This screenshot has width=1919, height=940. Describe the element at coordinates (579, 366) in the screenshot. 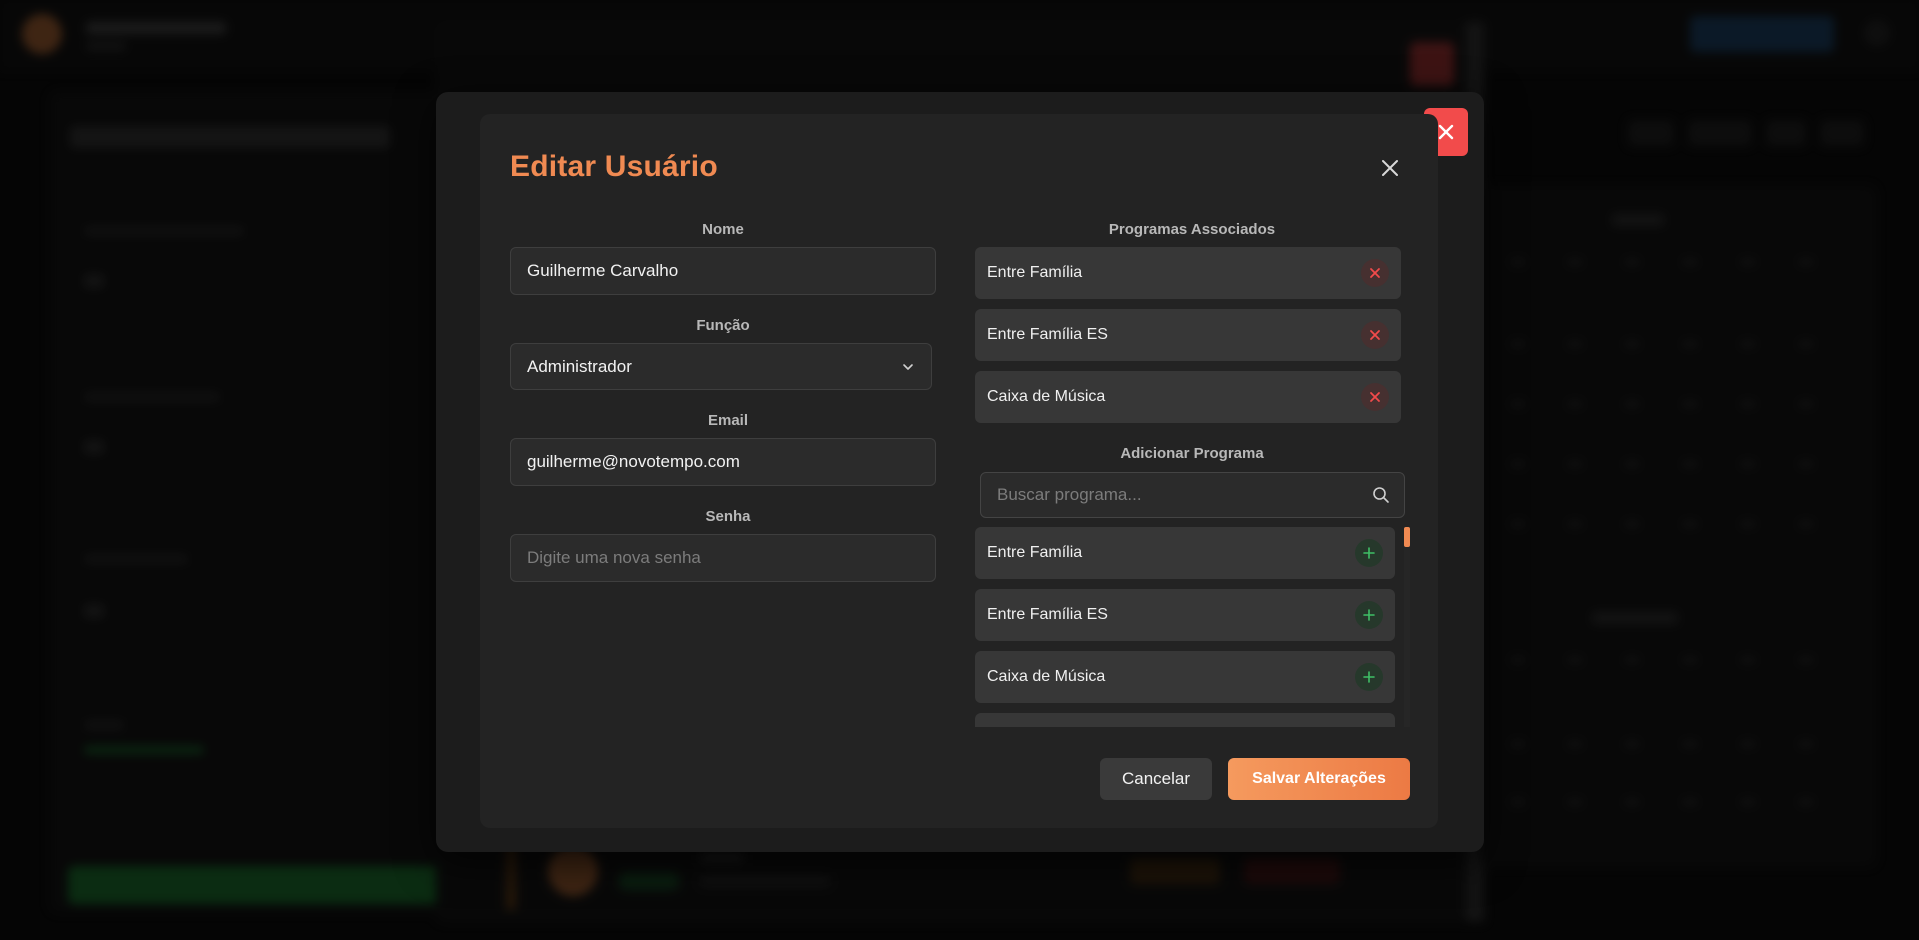

I see `role-select-value: Administrador` at that location.